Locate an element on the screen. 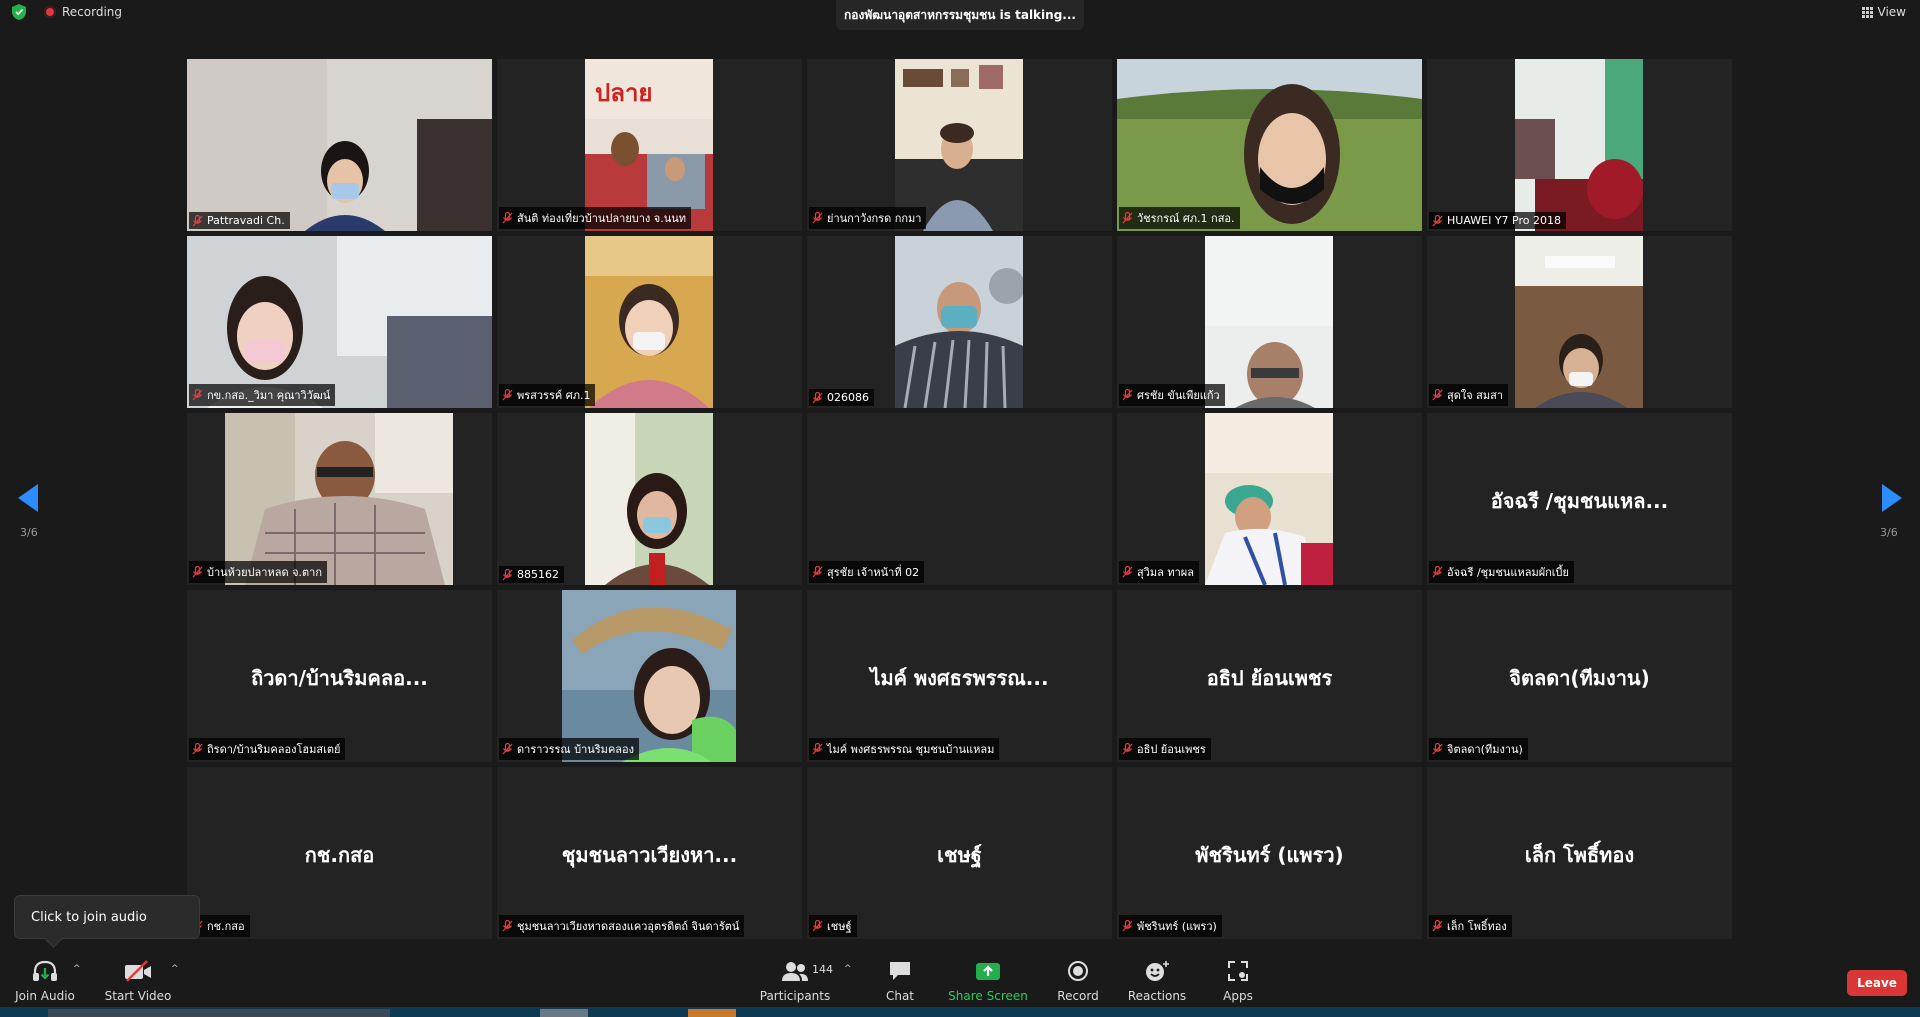 The width and height of the screenshot is (1920, 1017). page-indicator-right: 3/6 is located at coordinates (1889, 532).